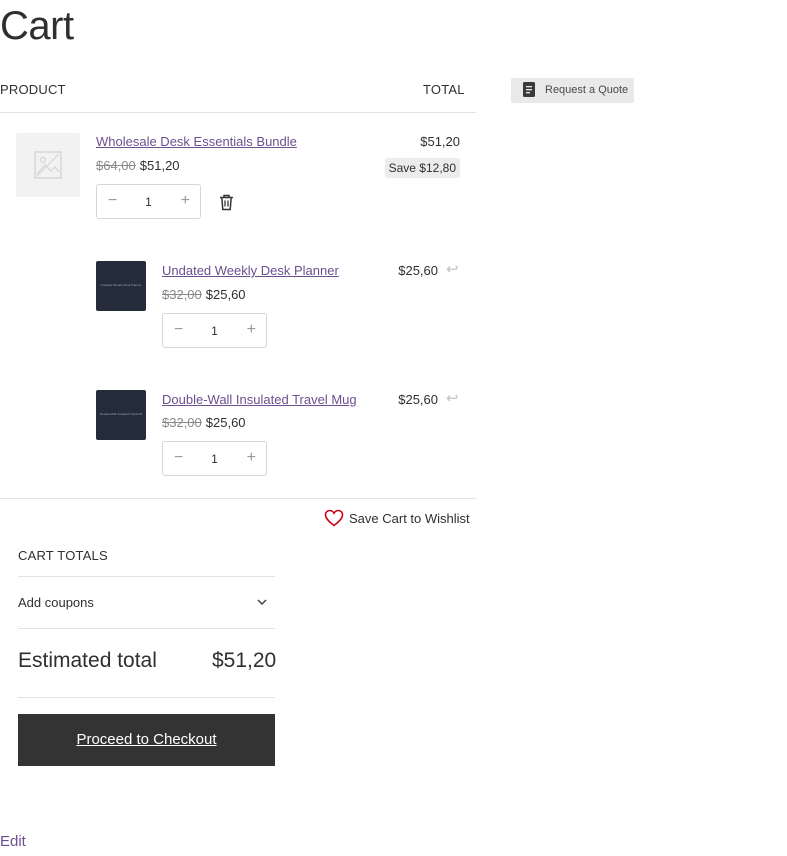 The width and height of the screenshot is (787, 856). What do you see at coordinates (334, 518) in the screenshot?
I see `heart-icon` at bounding box center [334, 518].